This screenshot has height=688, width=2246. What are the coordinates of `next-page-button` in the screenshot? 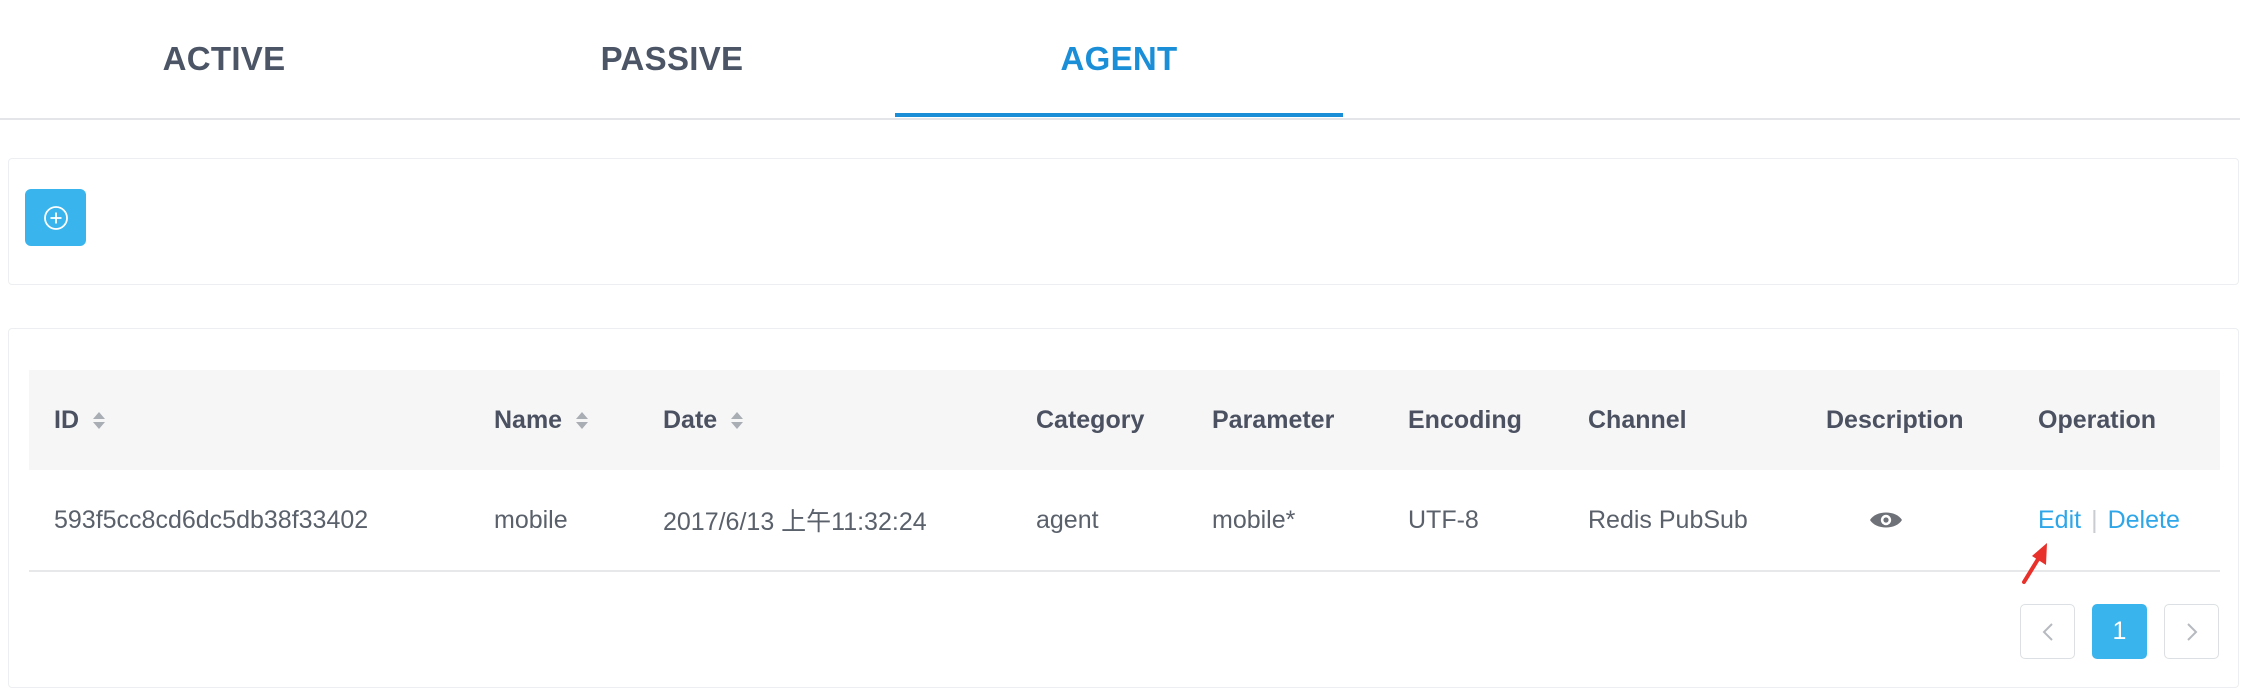 It's located at (2191, 631).